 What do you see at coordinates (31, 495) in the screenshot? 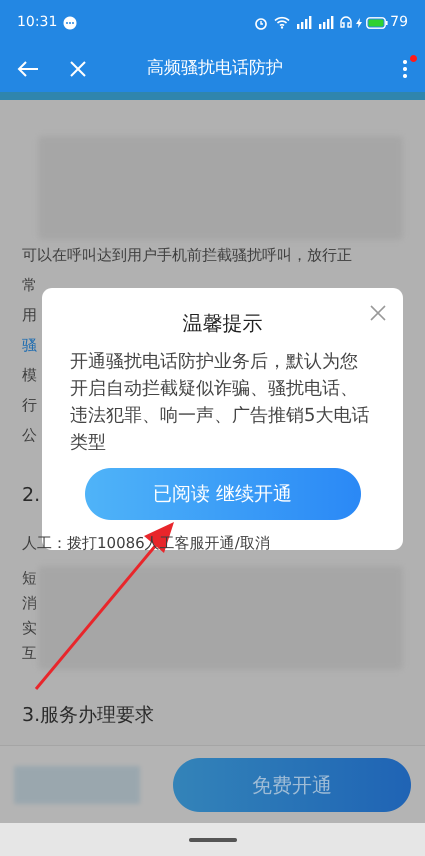
I see `section-heading: 2.` at bounding box center [31, 495].